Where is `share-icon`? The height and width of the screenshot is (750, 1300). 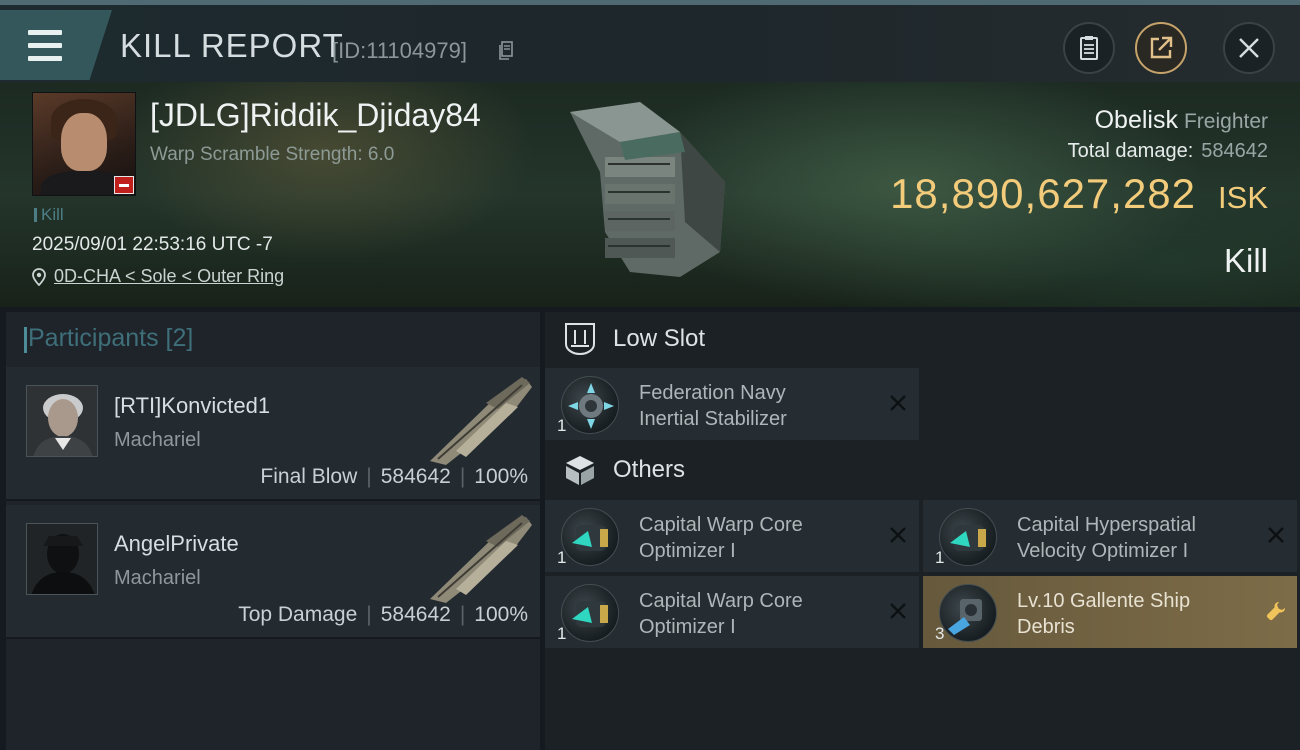
share-icon is located at coordinates (1161, 47).